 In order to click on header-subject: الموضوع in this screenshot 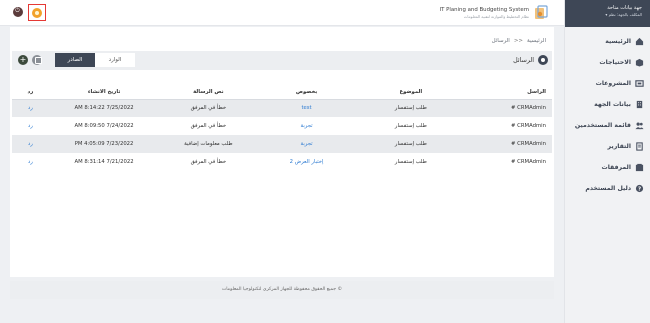, I will do `click(411, 92)`.